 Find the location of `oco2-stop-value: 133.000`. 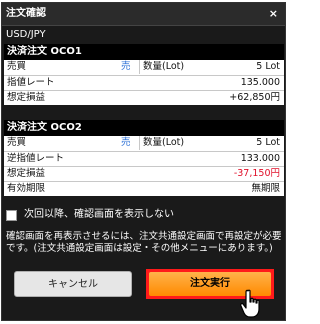

oco2-stop-value: 133.000 is located at coordinates (260, 158).